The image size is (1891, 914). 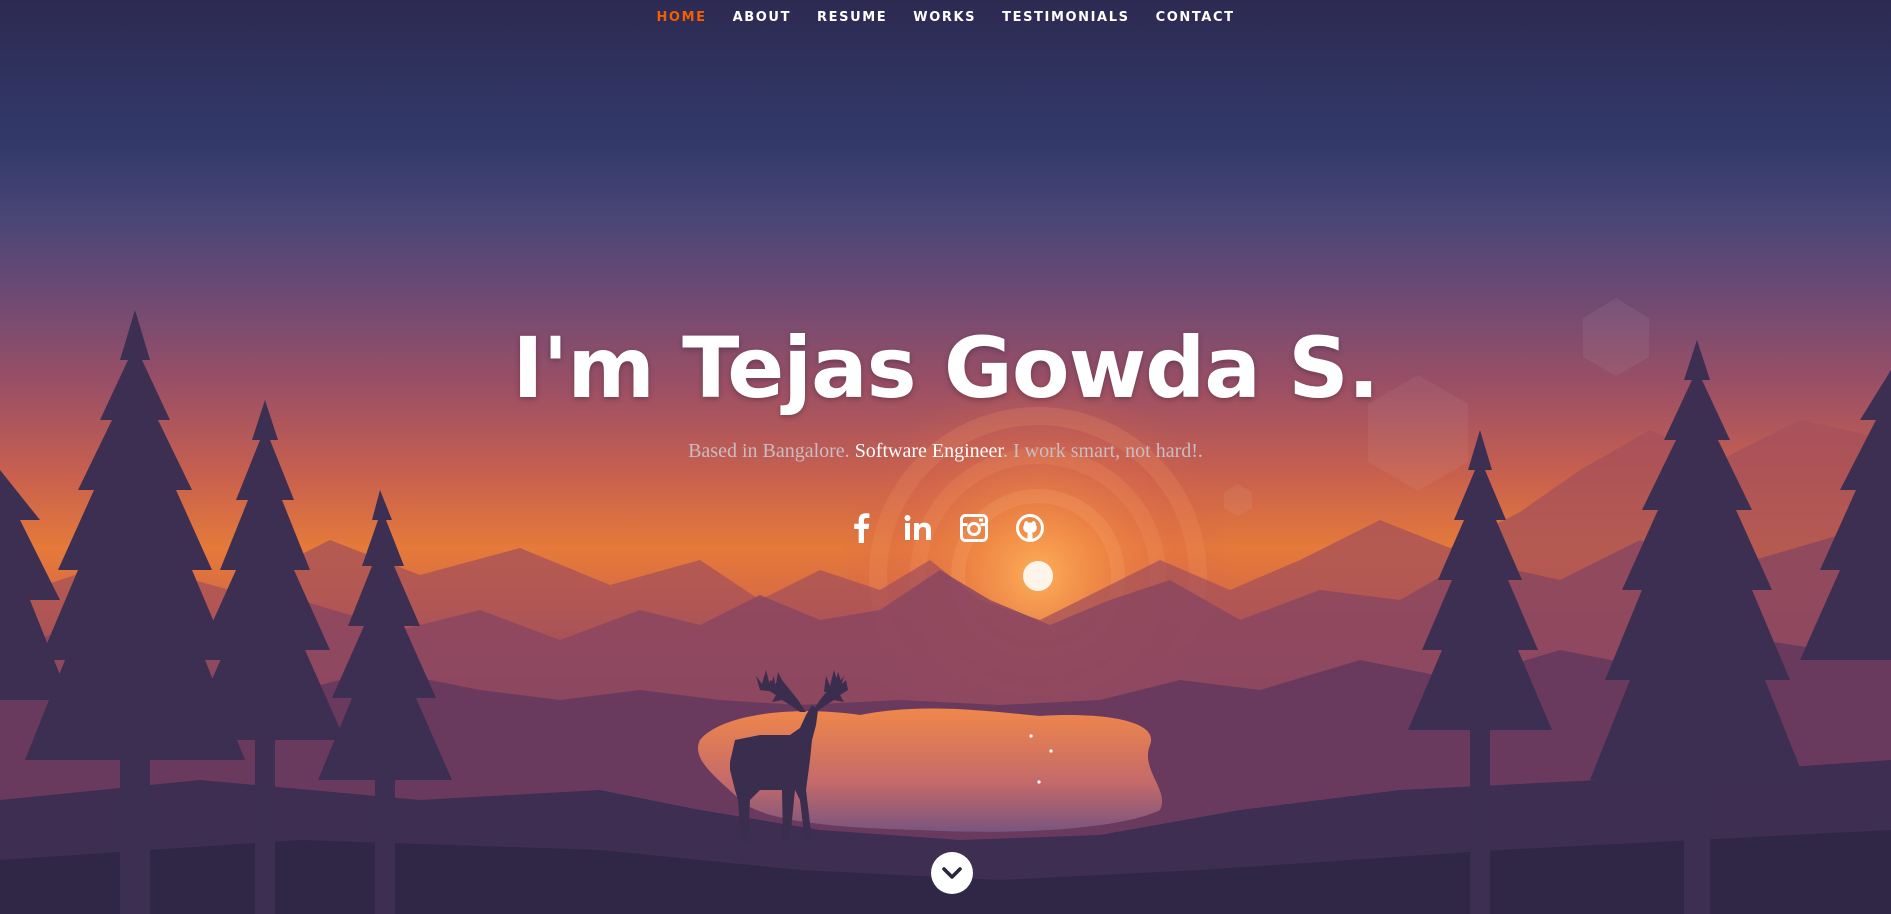 What do you see at coordinates (928, 451) in the screenshot?
I see `subtitle-role: Software Engineer` at bounding box center [928, 451].